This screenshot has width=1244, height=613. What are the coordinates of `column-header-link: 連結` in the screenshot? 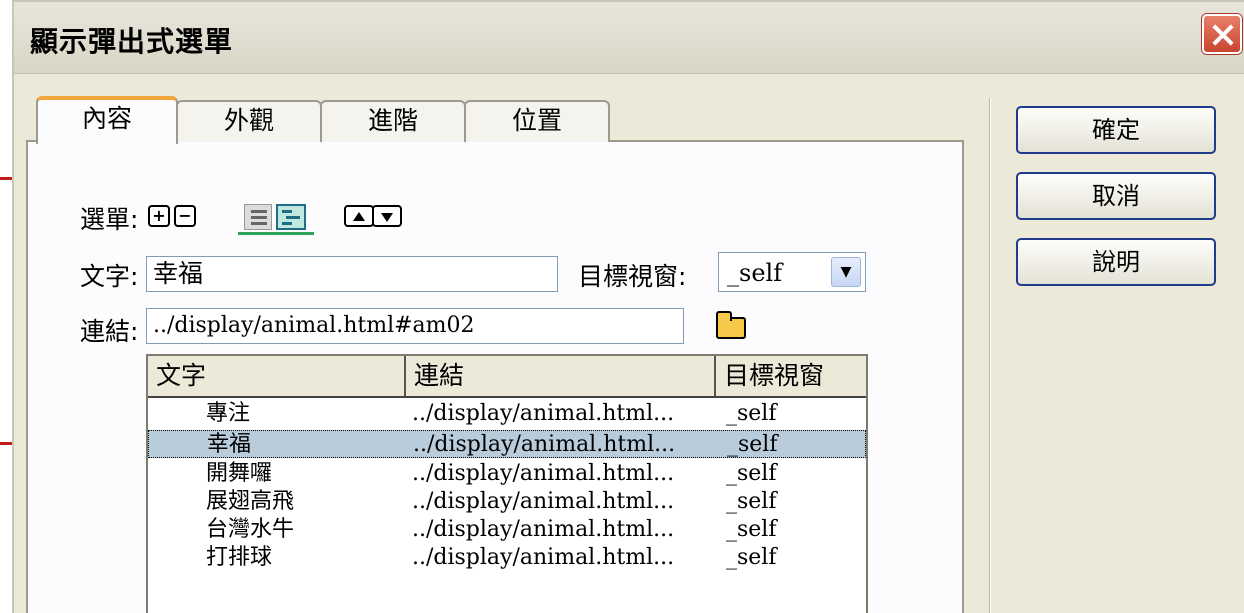 It's located at (561, 376).